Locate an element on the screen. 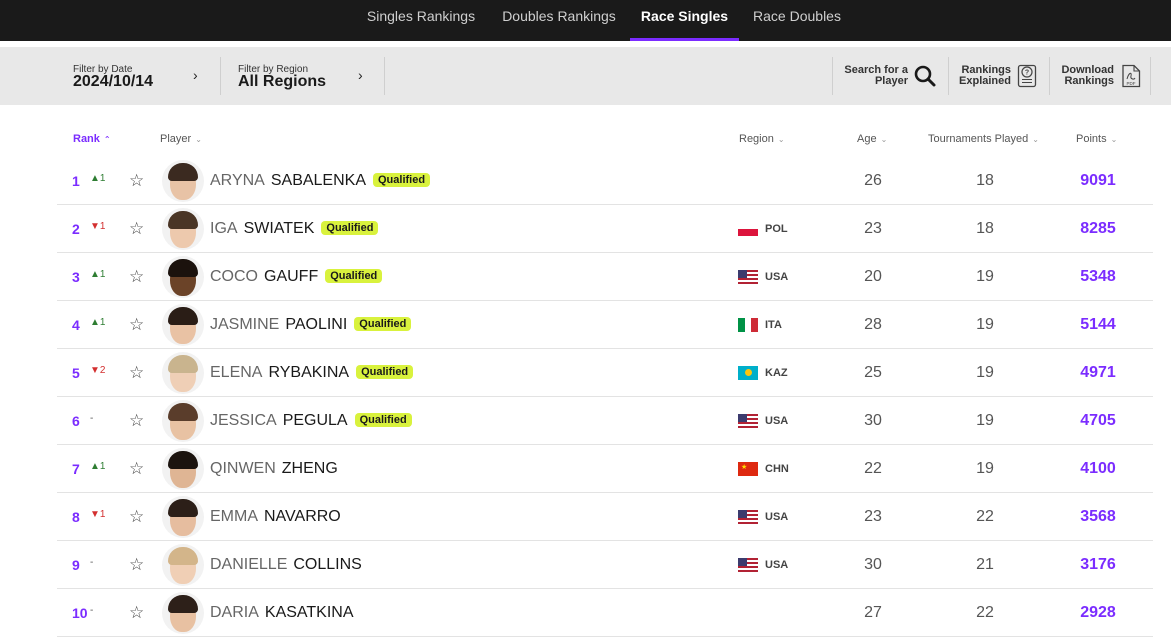  player-name: EMMA NAVARRO is located at coordinates (275, 517).